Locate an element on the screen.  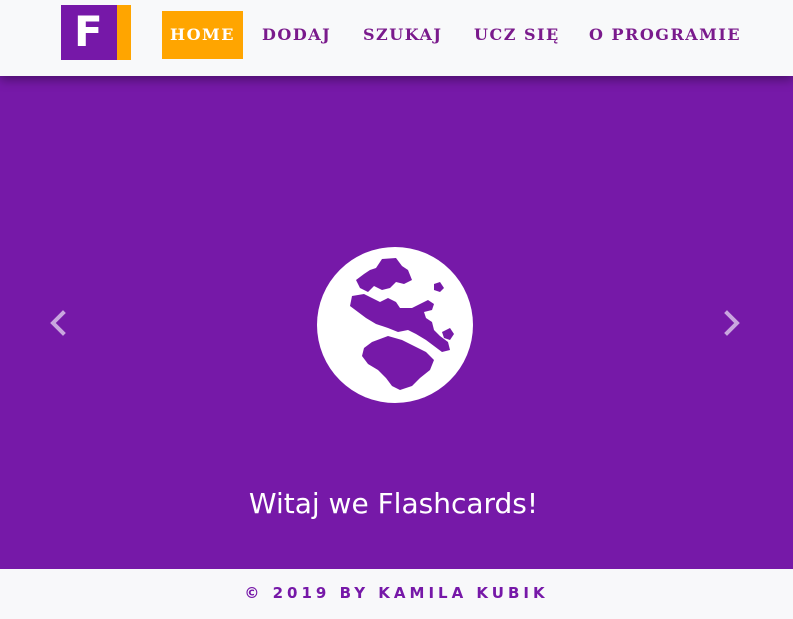
copyright-text: © 2019 BY KAMILA KUBIK is located at coordinates (396, 593).